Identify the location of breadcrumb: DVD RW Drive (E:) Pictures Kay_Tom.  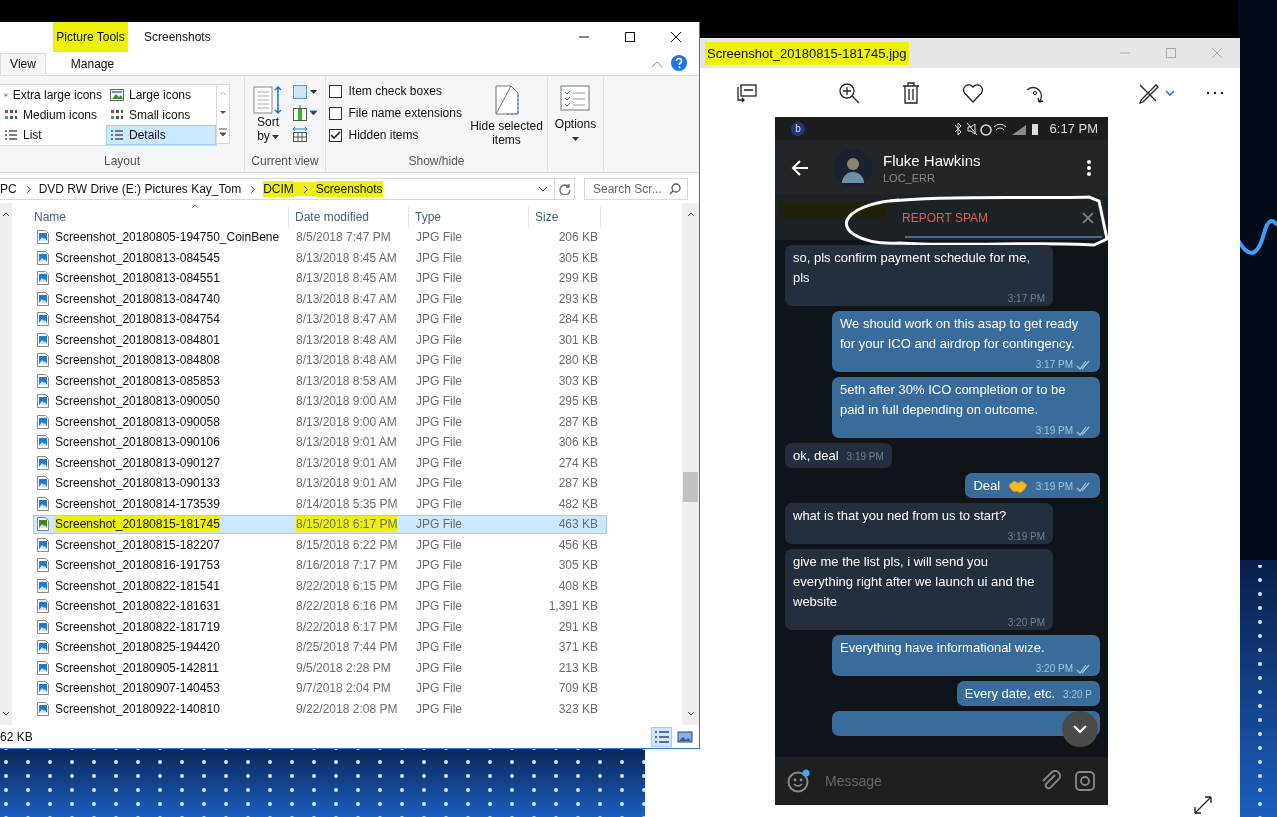
(140, 189).